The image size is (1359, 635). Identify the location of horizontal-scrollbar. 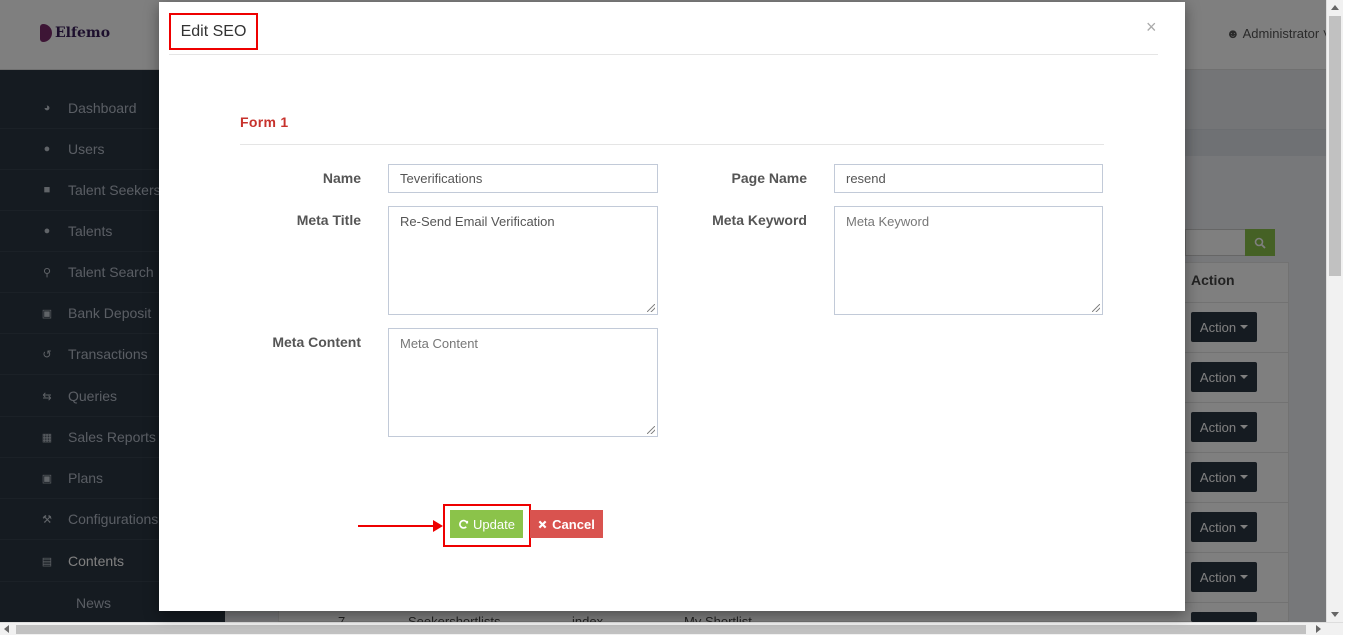
(671, 628).